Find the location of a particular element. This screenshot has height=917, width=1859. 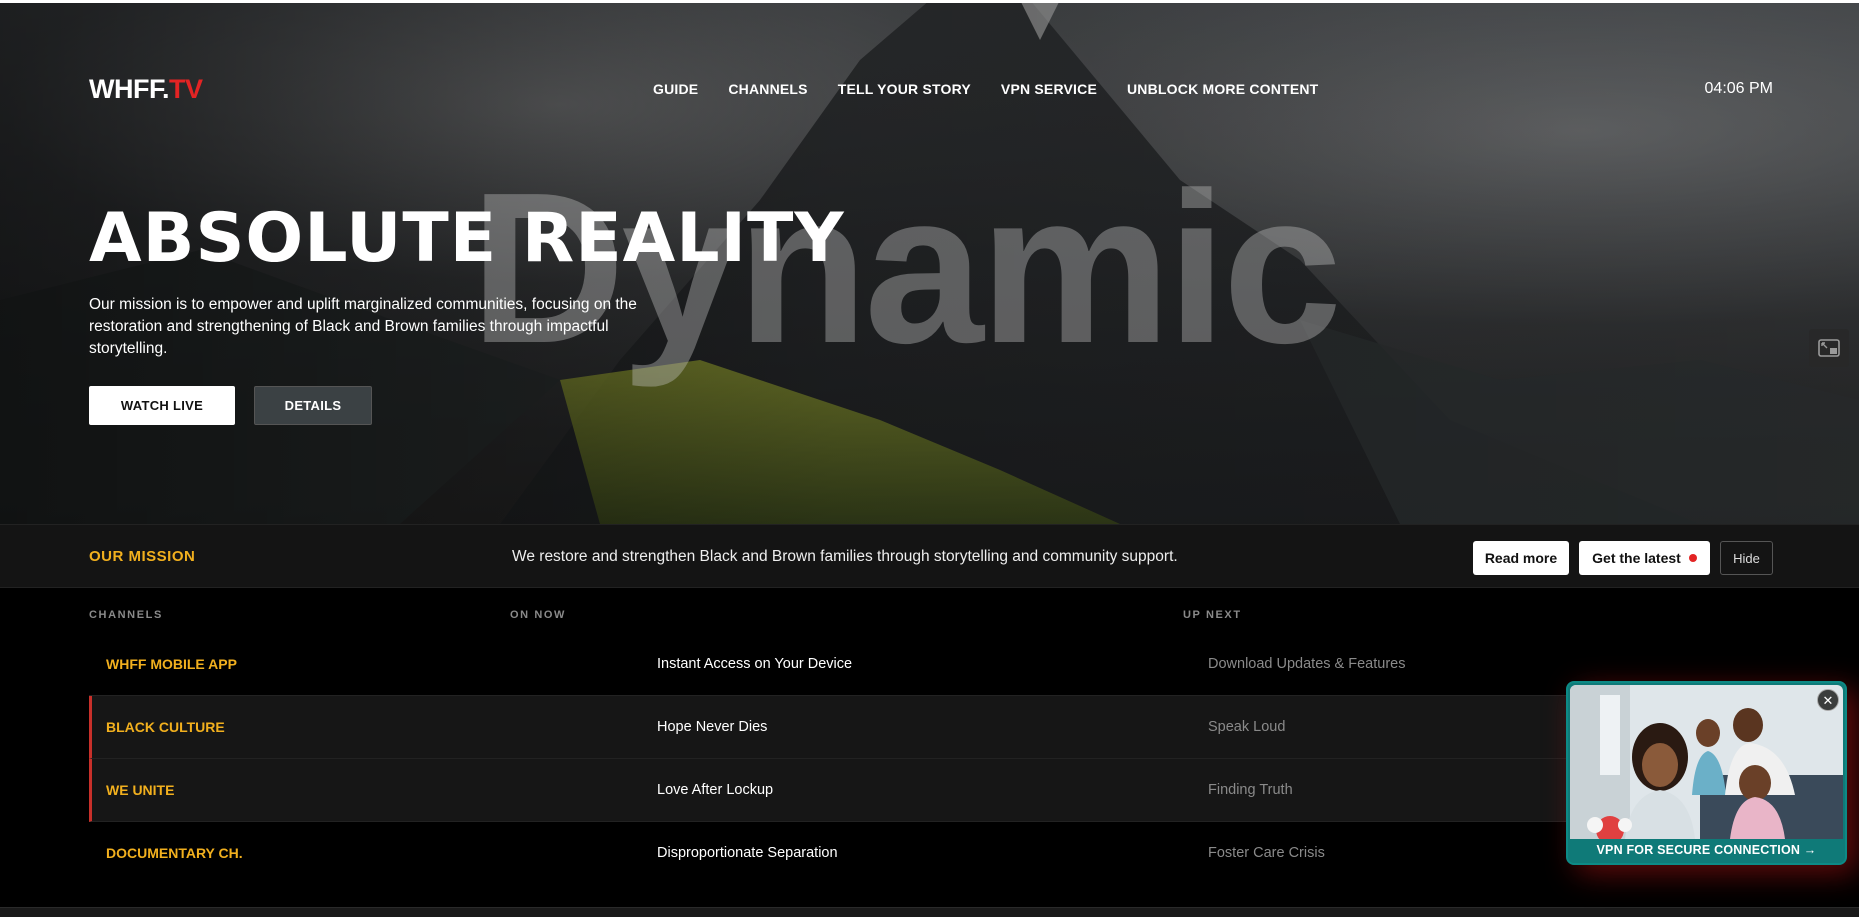

nav-vpn-service: VPN SERVICE is located at coordinates (1049, 89).